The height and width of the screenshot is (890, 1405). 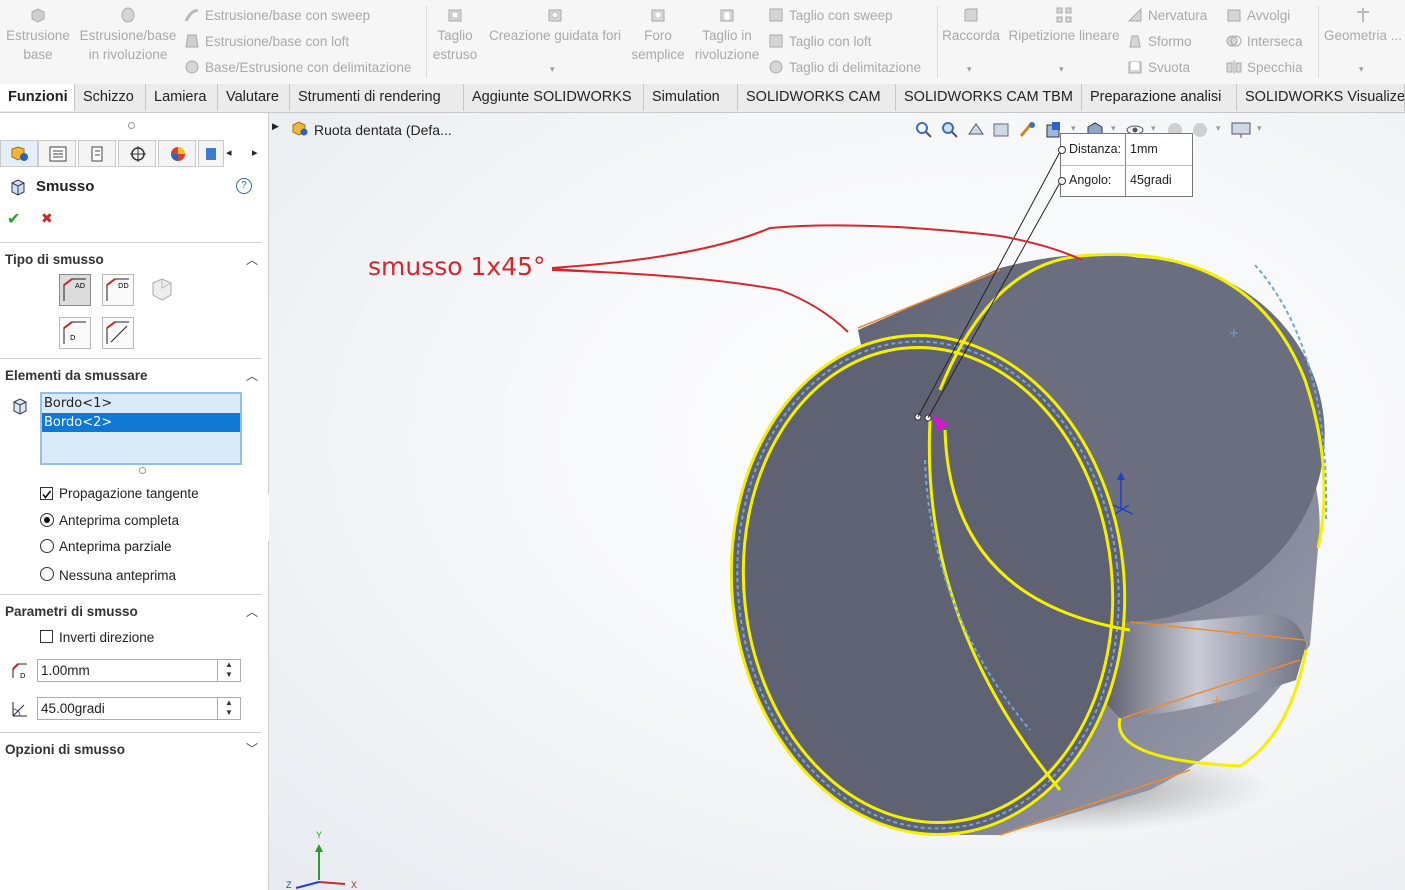 What do you see at coordinates (65, 670) in the screenshot?
I see `distance-value: 1.00mm` at bounding box center [65, 670].